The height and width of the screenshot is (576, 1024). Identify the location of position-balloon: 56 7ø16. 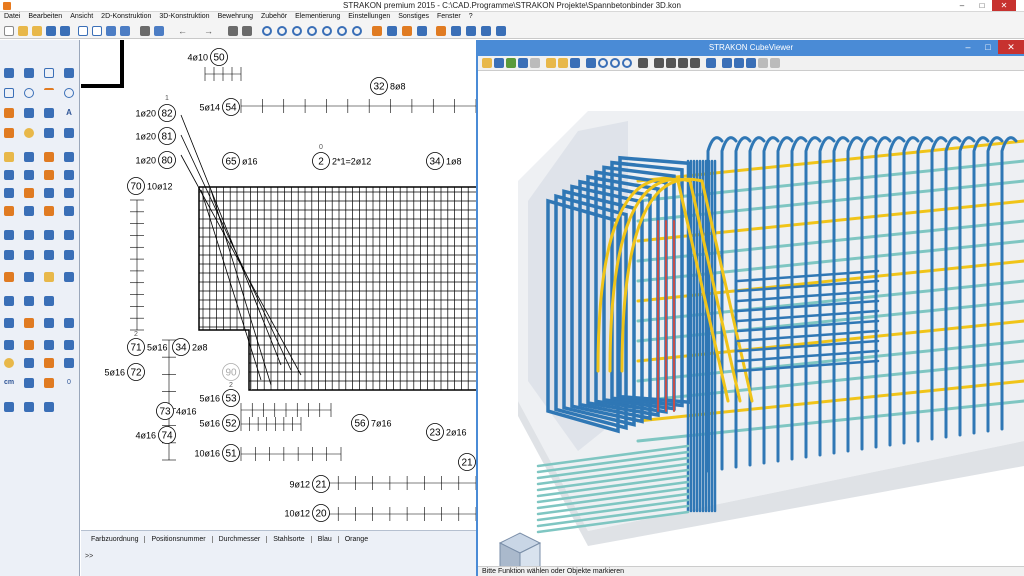
(371, 423).